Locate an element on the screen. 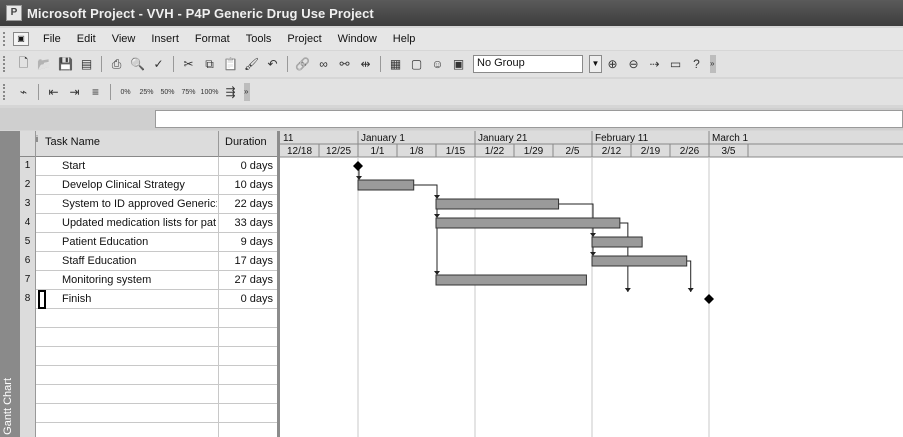 This screenshot has width=903, height=437. table-row: 3 System to ID approved Generic: 22 days is located at coordinates (148, 204).